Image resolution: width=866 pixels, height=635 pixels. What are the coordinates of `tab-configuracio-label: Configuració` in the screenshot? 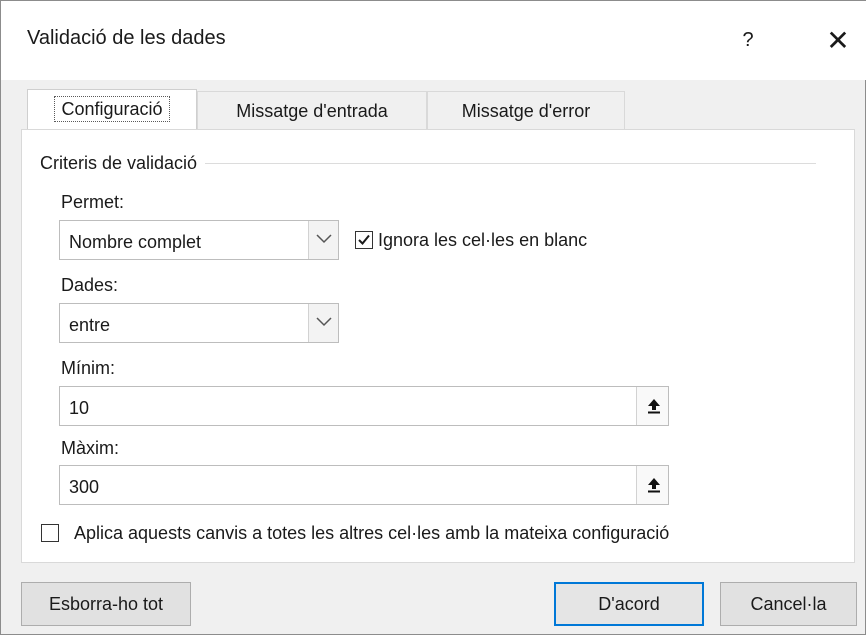 It's located at (112, 109).